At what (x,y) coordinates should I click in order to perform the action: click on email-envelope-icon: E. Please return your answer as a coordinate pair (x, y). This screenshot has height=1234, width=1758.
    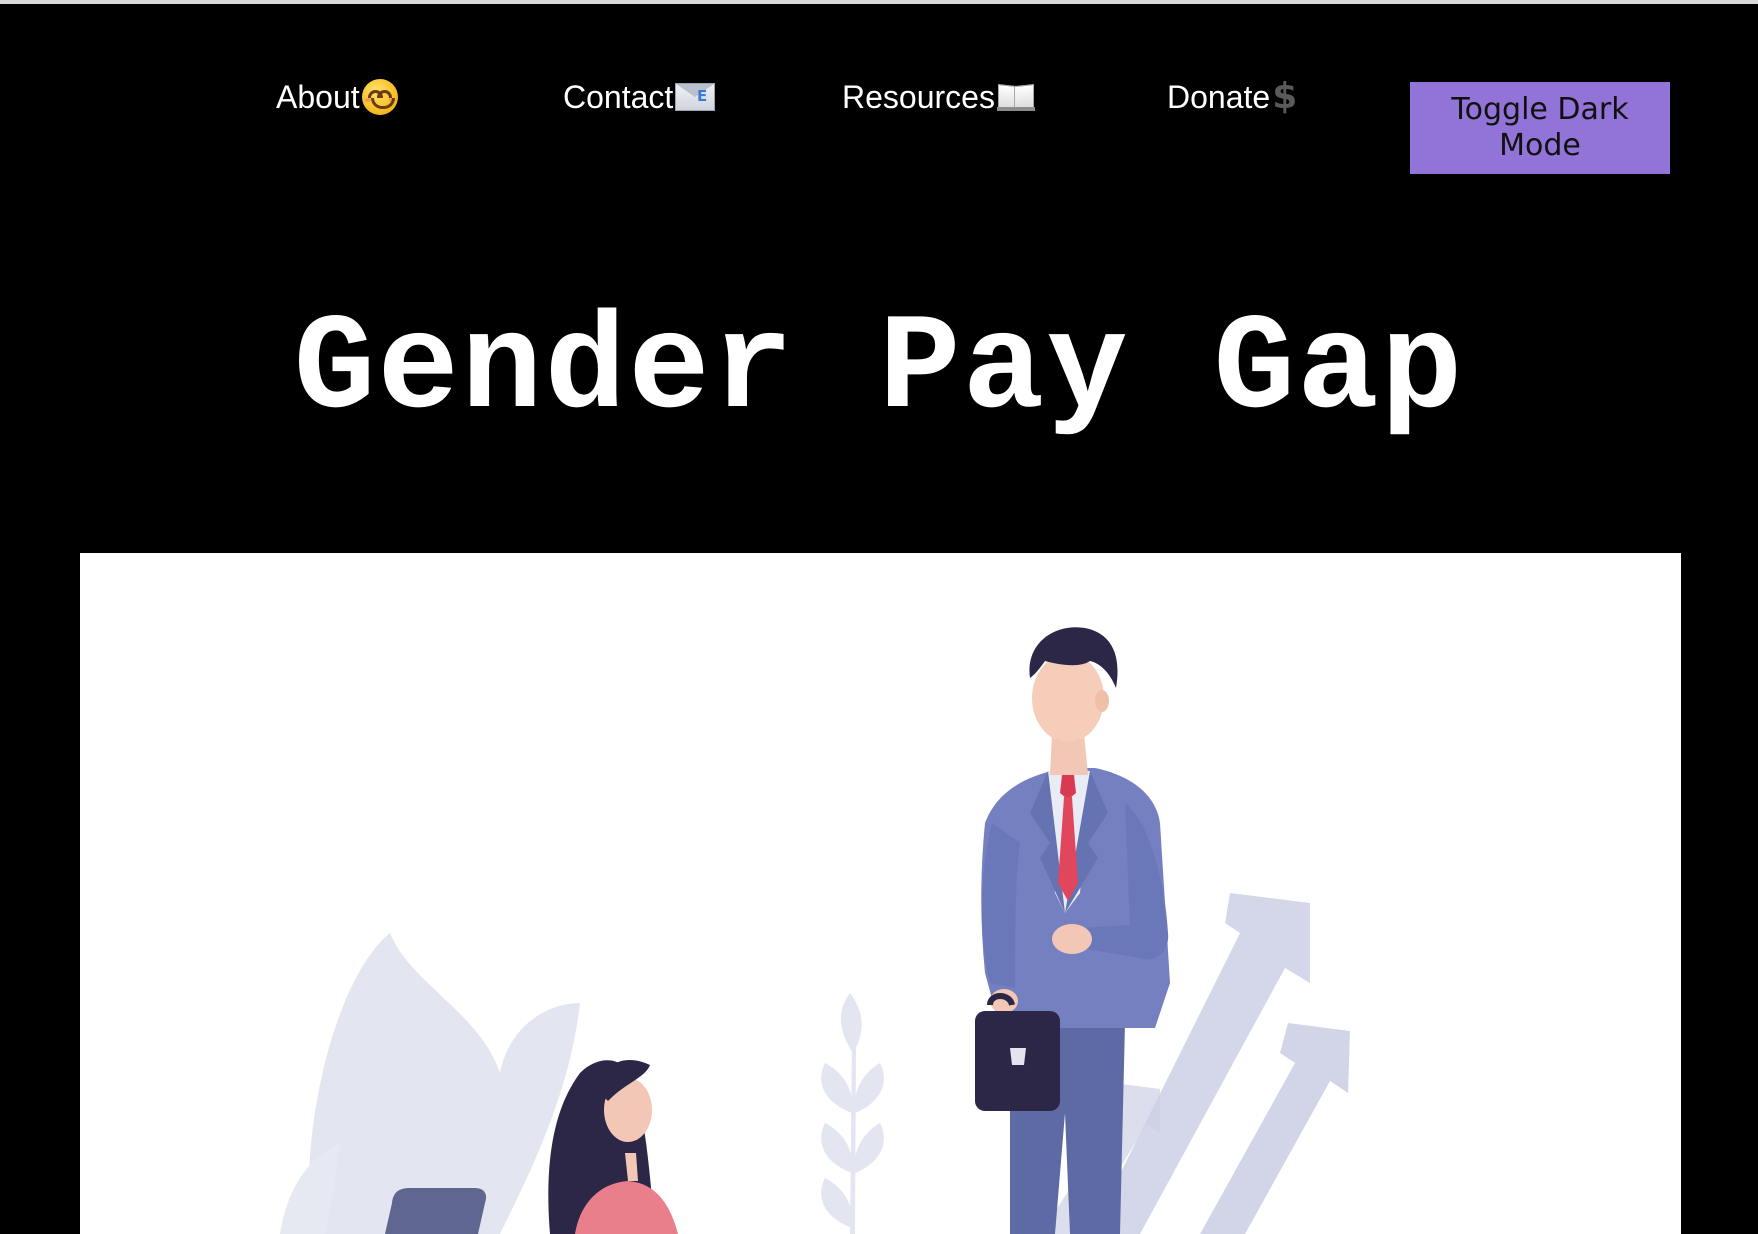
    Looking at the image, I should click on (695, 97).